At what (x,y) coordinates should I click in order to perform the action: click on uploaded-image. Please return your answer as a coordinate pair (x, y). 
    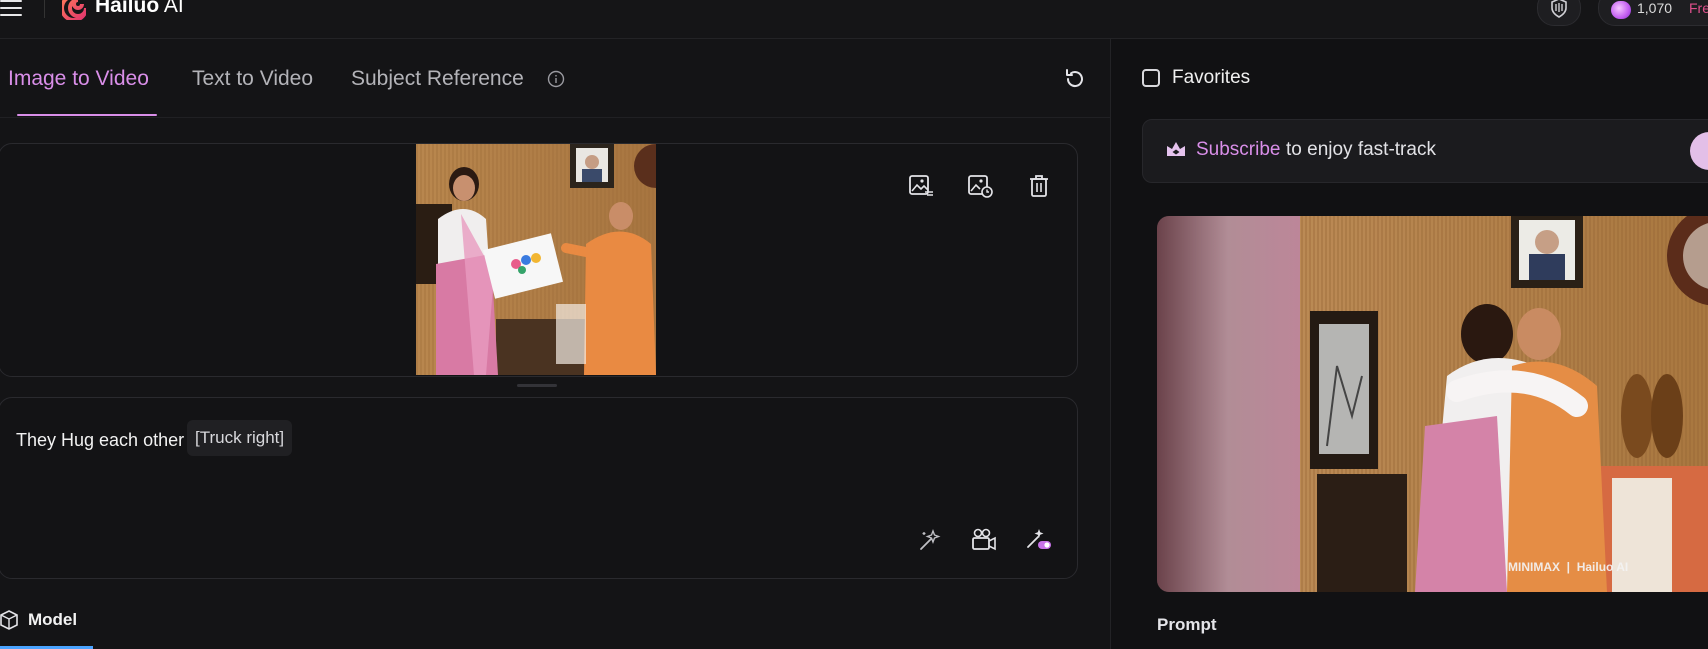
    Looking at the image, I should click on (536, 259).